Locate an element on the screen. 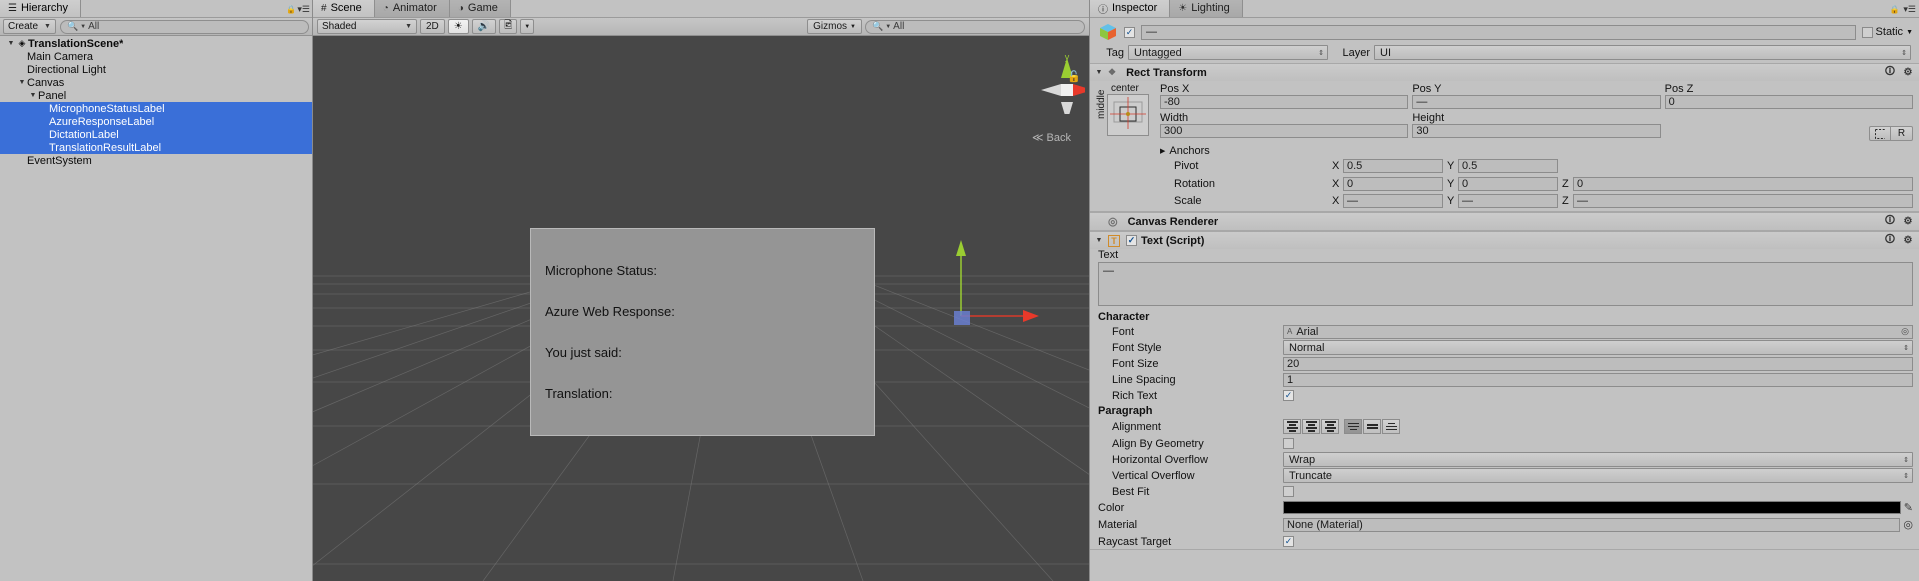 The height and width of the screenshot is (581, 1919). static-toggle: Static ▼ is located at coordinates (1887, 32).